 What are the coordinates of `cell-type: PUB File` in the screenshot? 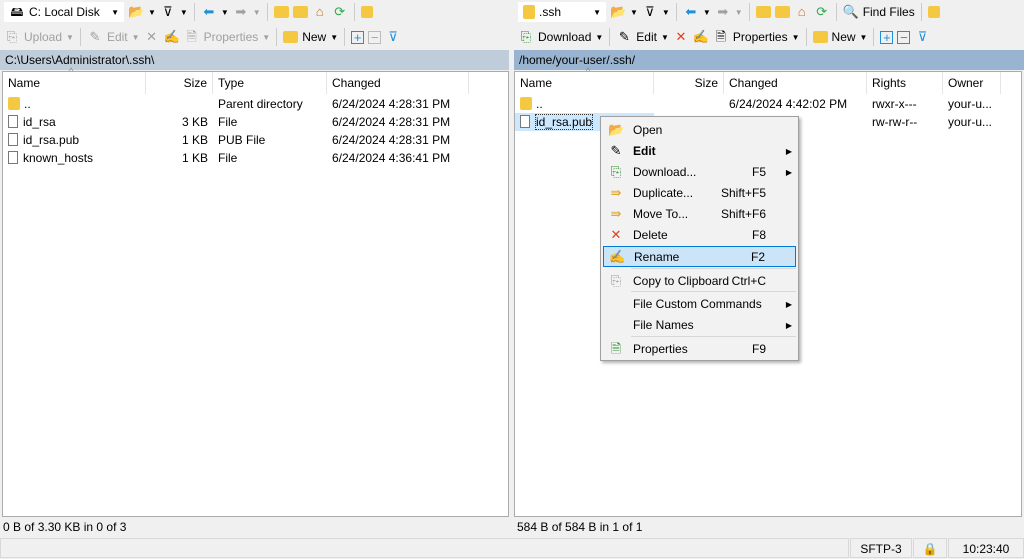 It's located at (270, 140).